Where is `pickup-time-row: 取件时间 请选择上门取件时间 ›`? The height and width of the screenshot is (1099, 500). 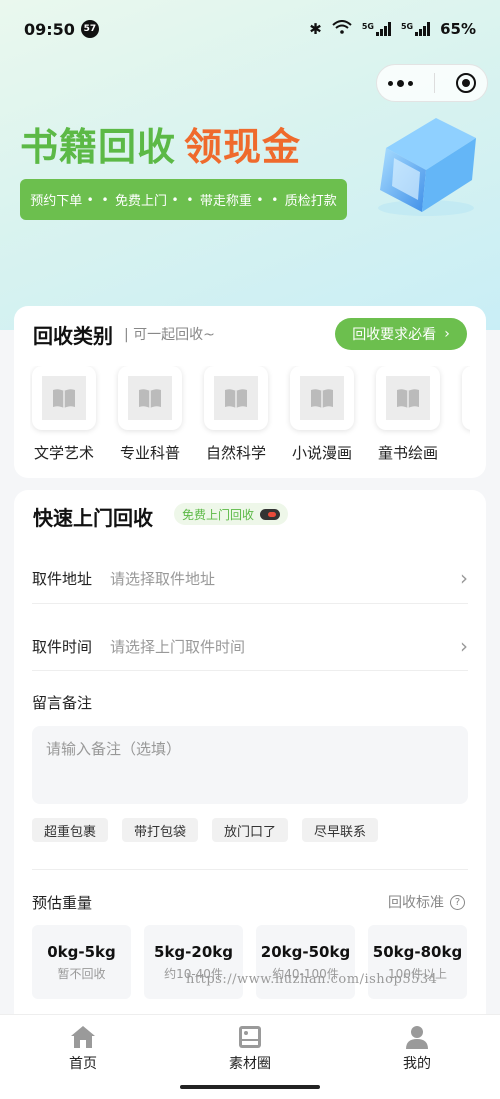
pickup-time-row: 取件时间 请选择上门取件时间 › is located at coordinates (250, 646).